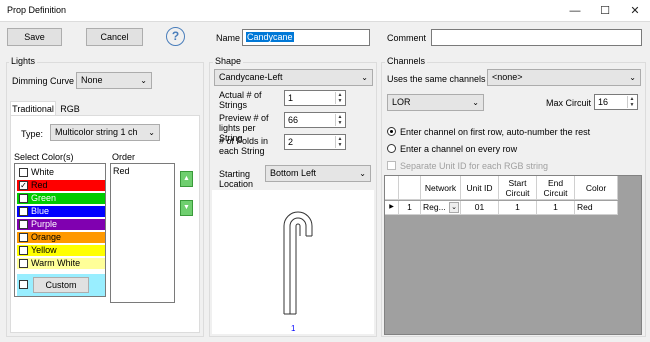  I want to click on max-circuit-field: 16 ▲ ▼, so click(616, 102).